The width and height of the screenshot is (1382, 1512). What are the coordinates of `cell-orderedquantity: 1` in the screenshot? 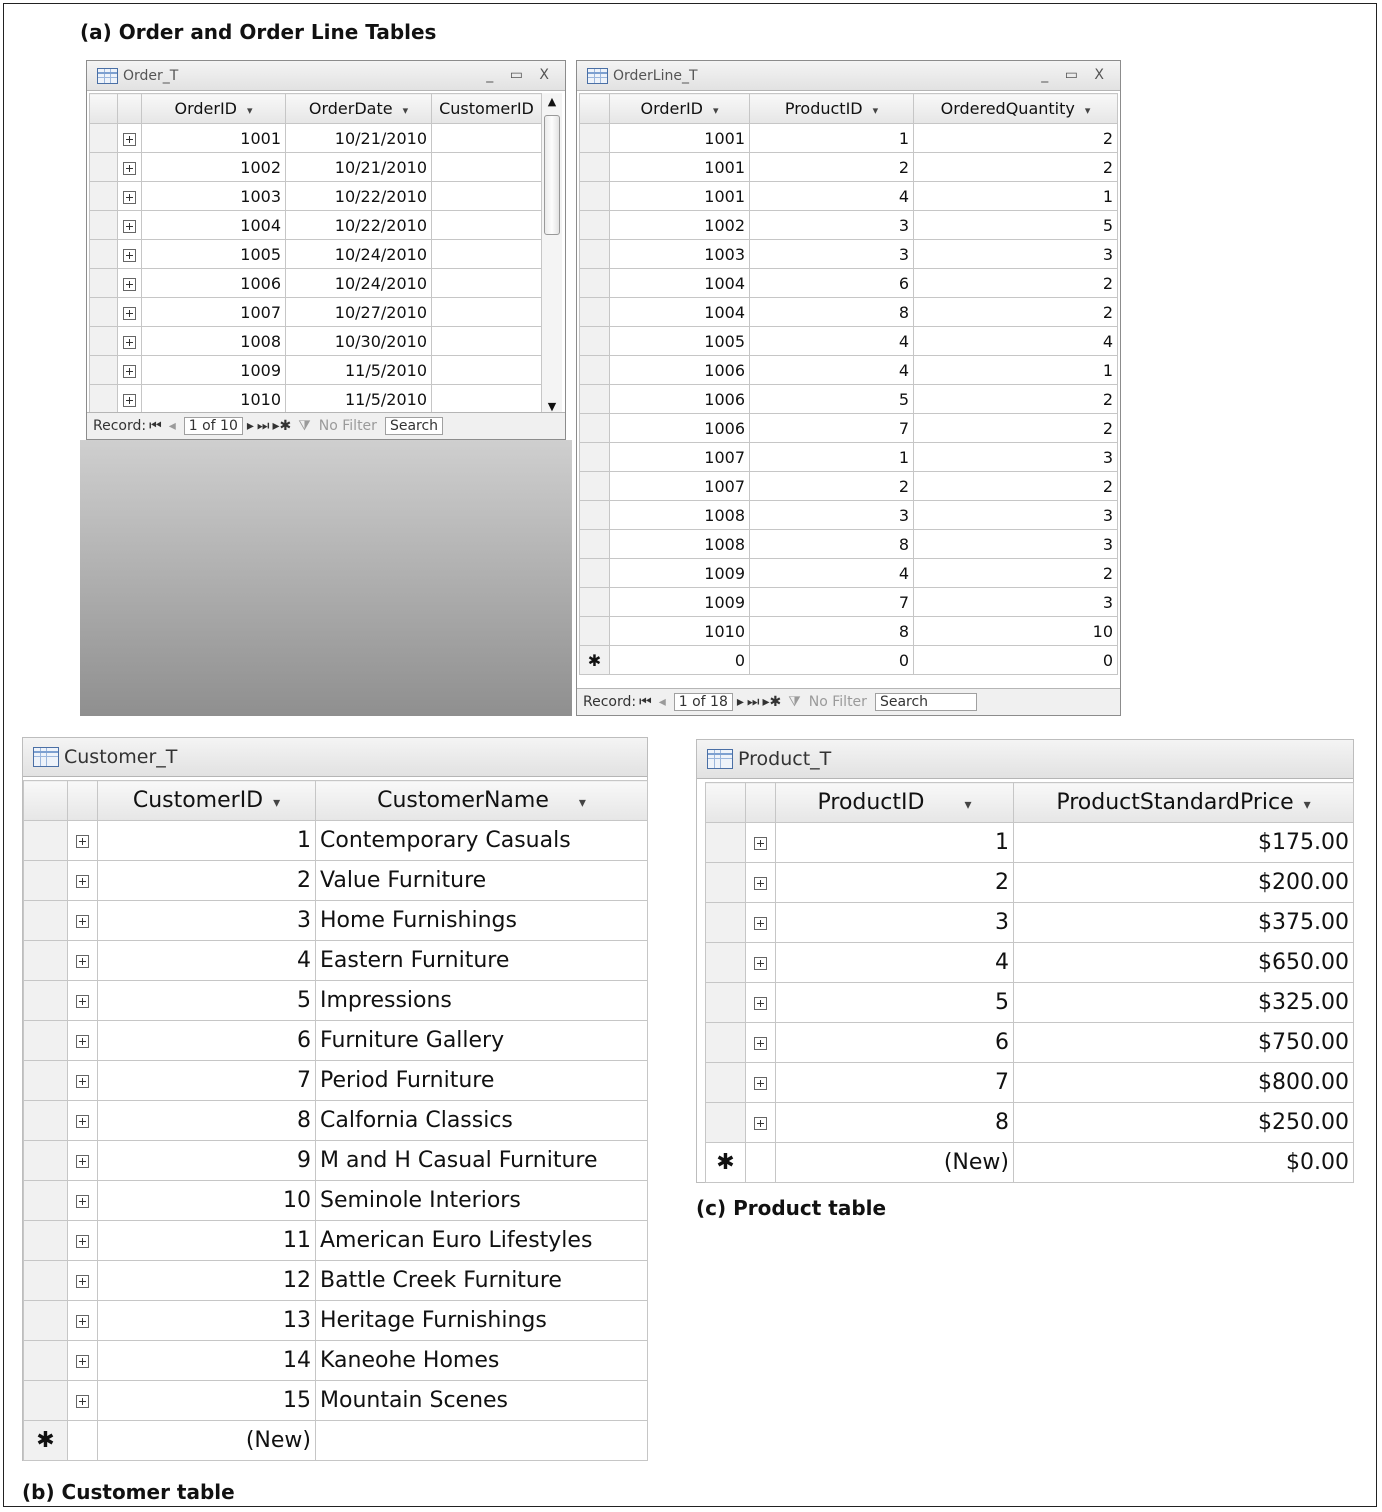 It's located at (1015, 370).